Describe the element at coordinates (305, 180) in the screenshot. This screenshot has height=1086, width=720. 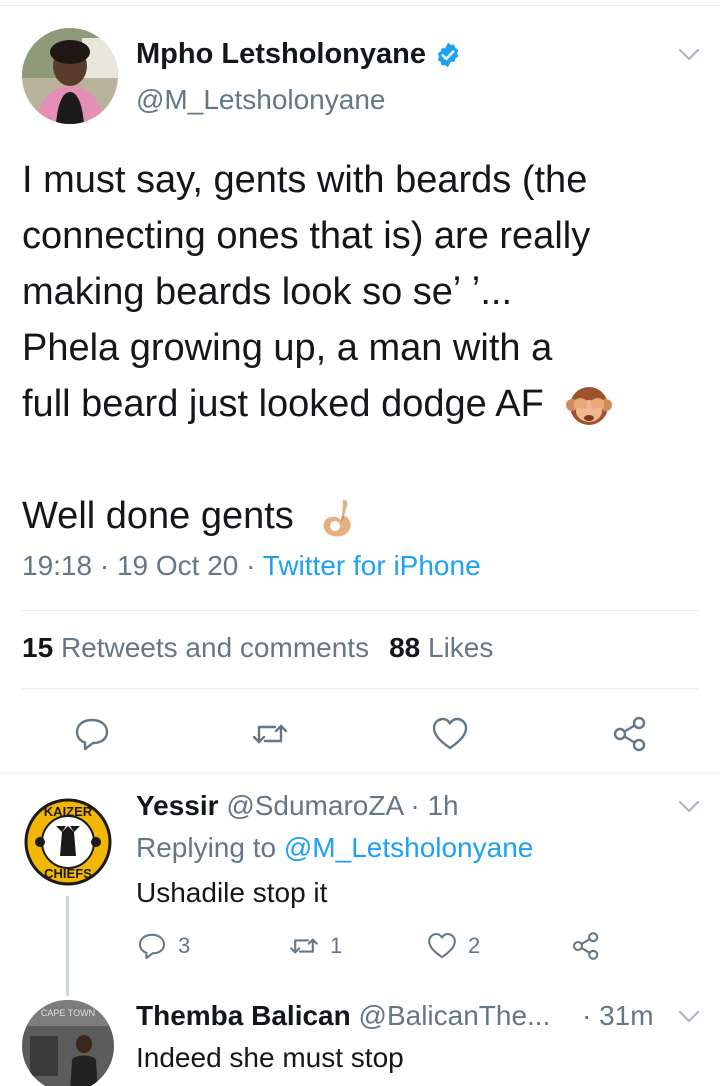
I see `tweet-line: I must say, gents with beards (the` at that location.